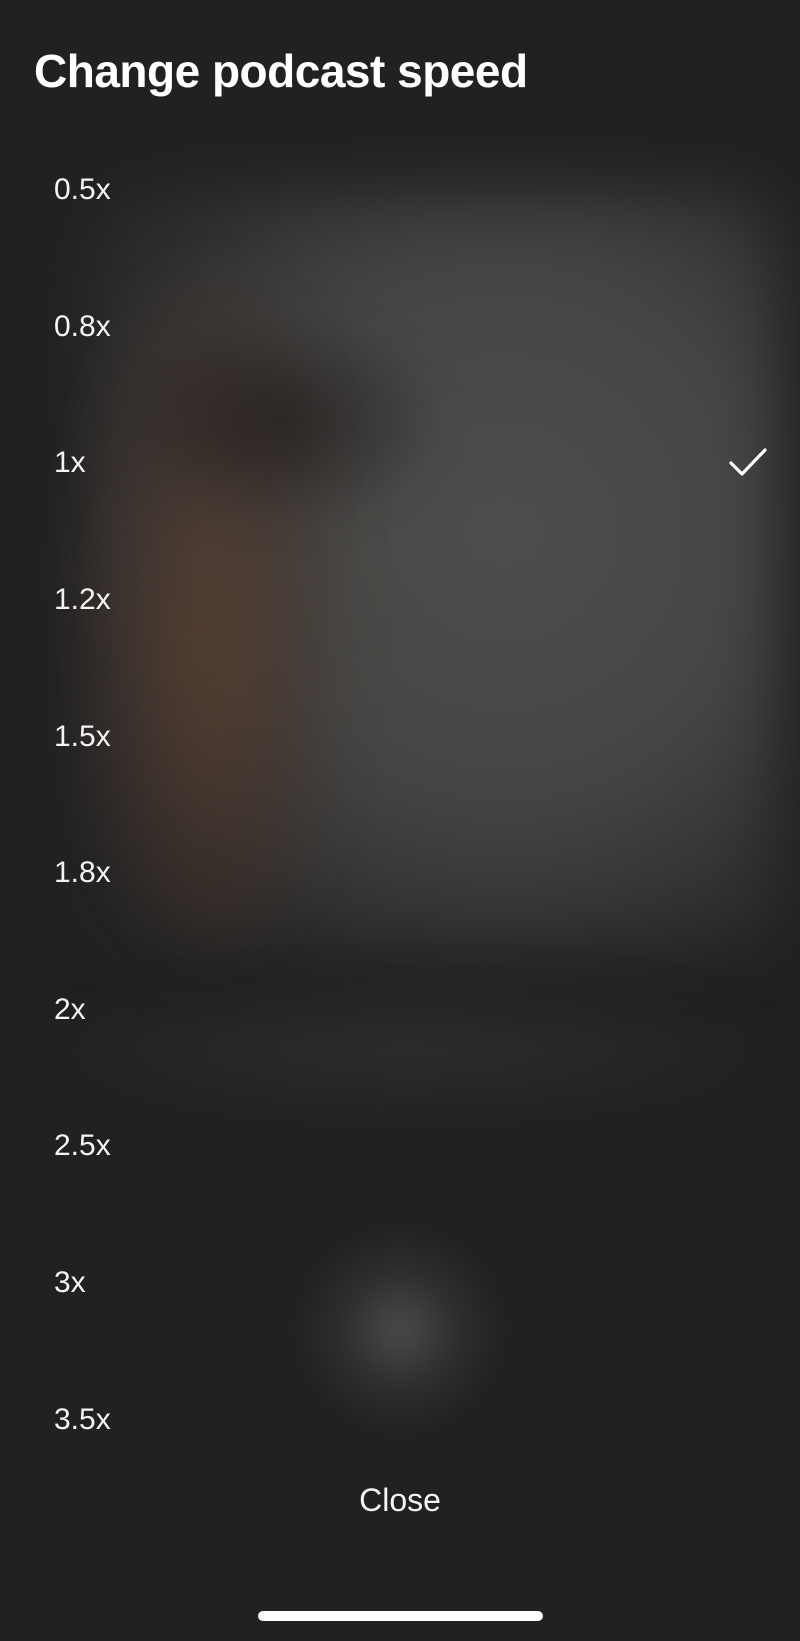  What do you see at coordinates (400, 600) in the screenshot?
I see `speed-option-1-2x: 1.2x` at bounding box center [400, 600].